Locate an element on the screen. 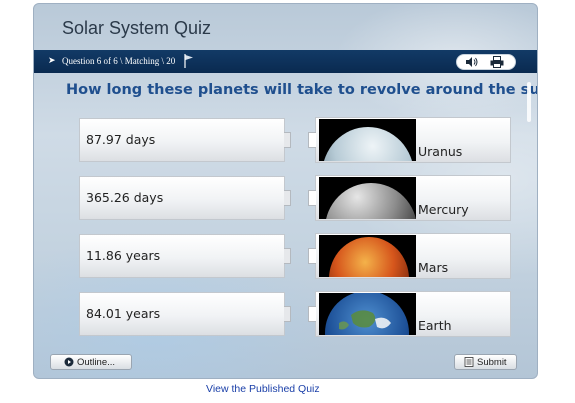 This screenshot has height=403, width=575. quiz-title: Solar System Quiz is located at coordinates (137, 28).